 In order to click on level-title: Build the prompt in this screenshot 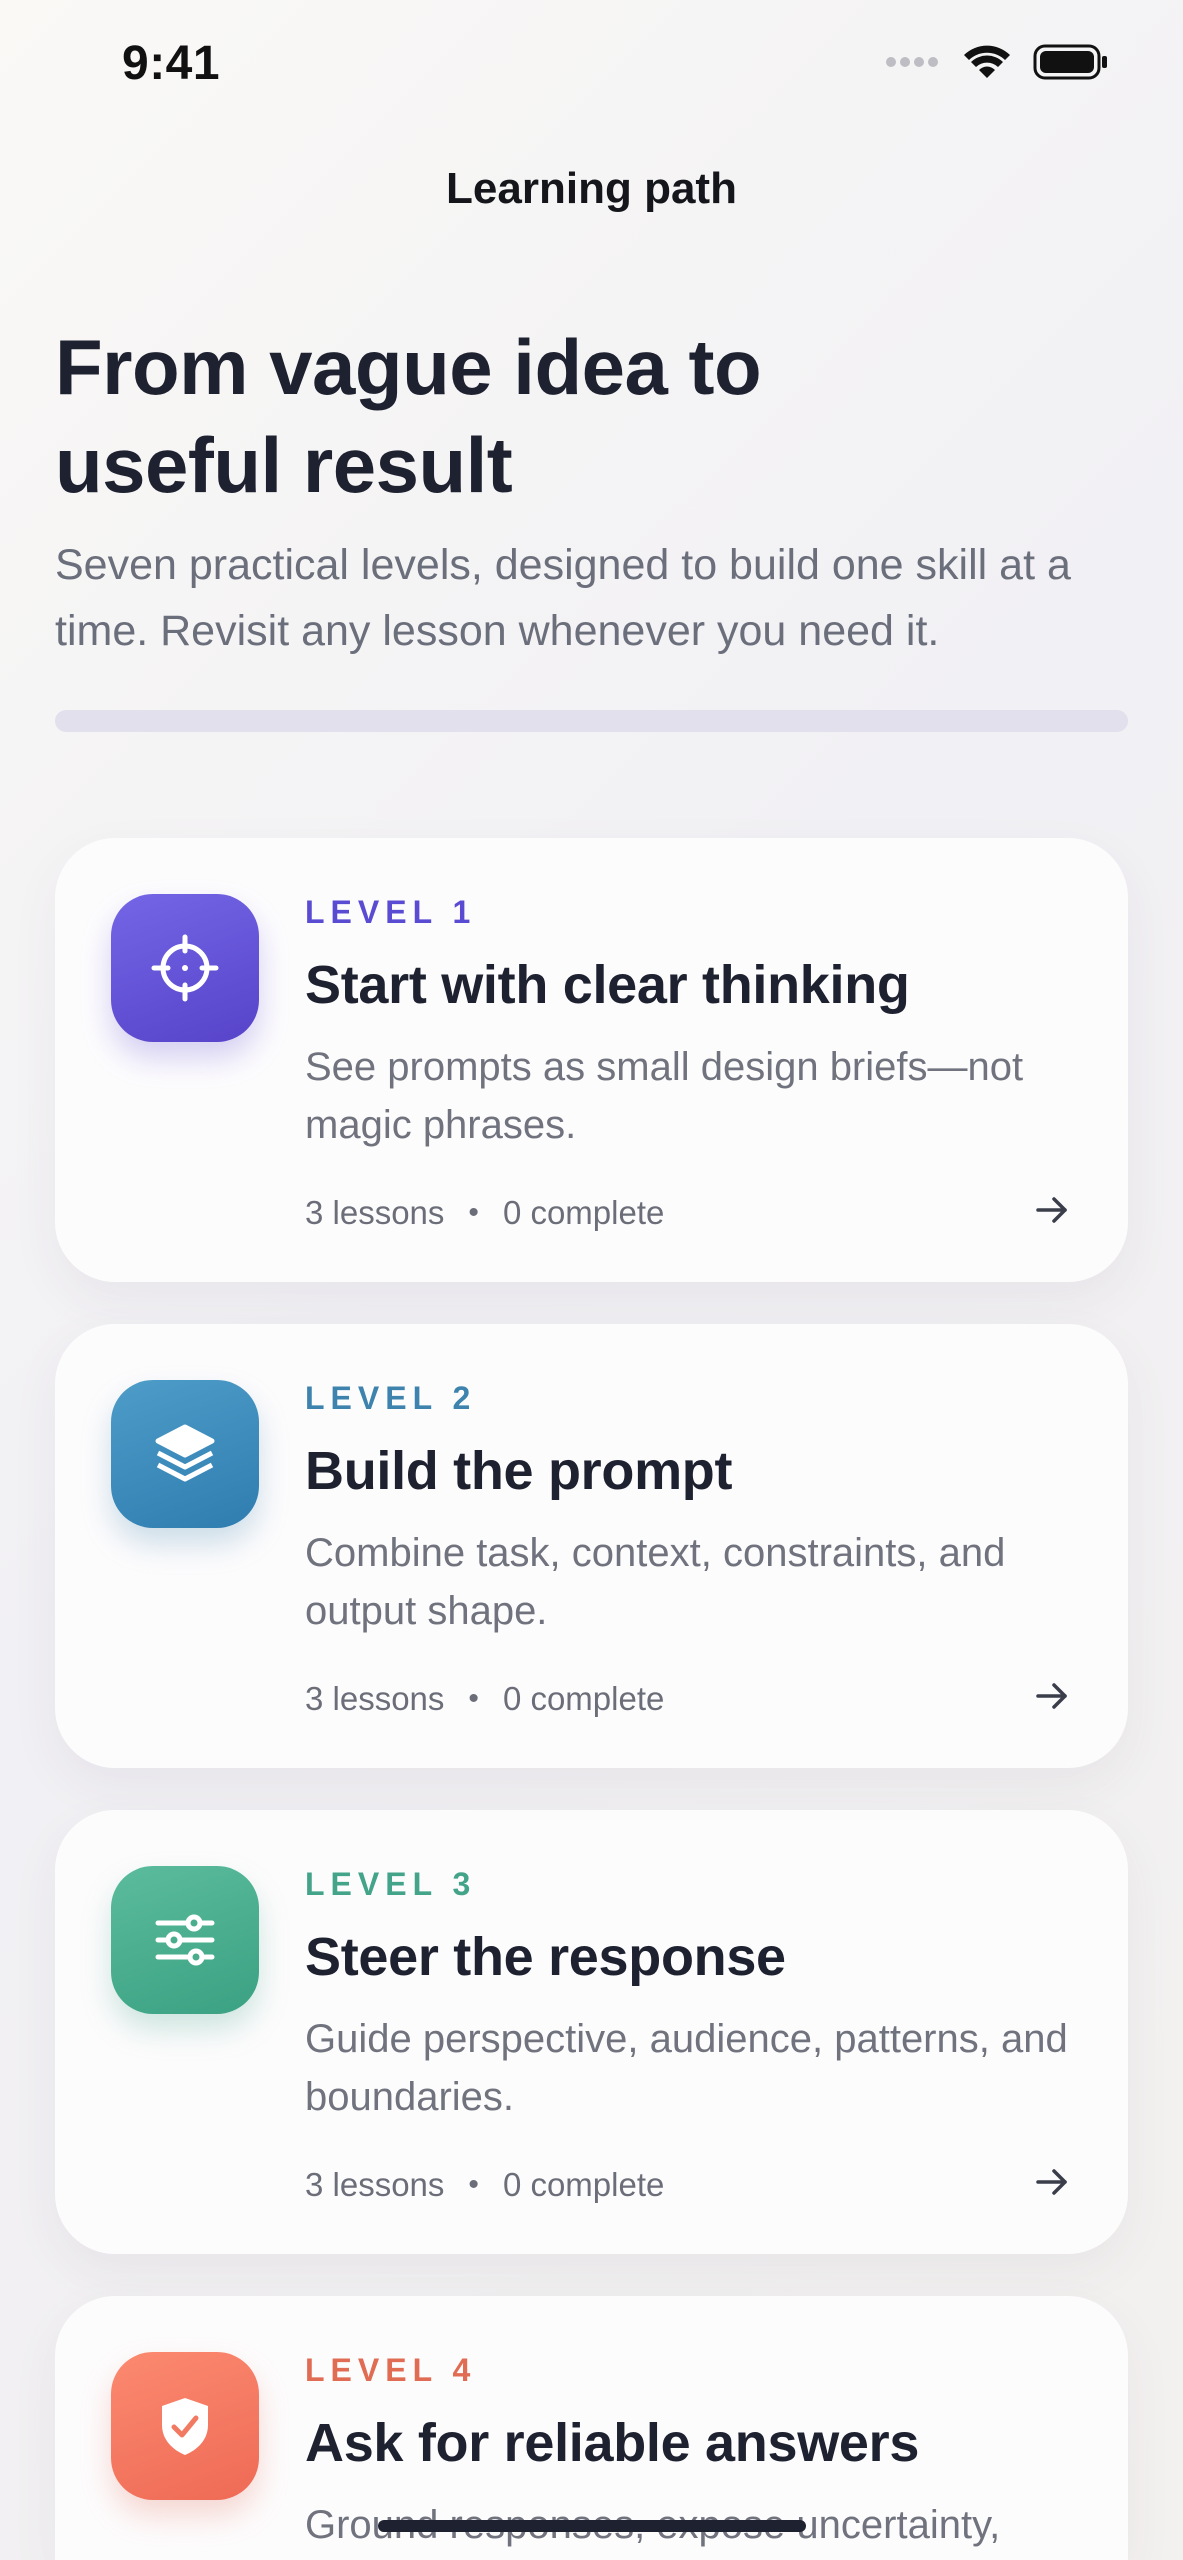, I will do `click(519, 1471)`.